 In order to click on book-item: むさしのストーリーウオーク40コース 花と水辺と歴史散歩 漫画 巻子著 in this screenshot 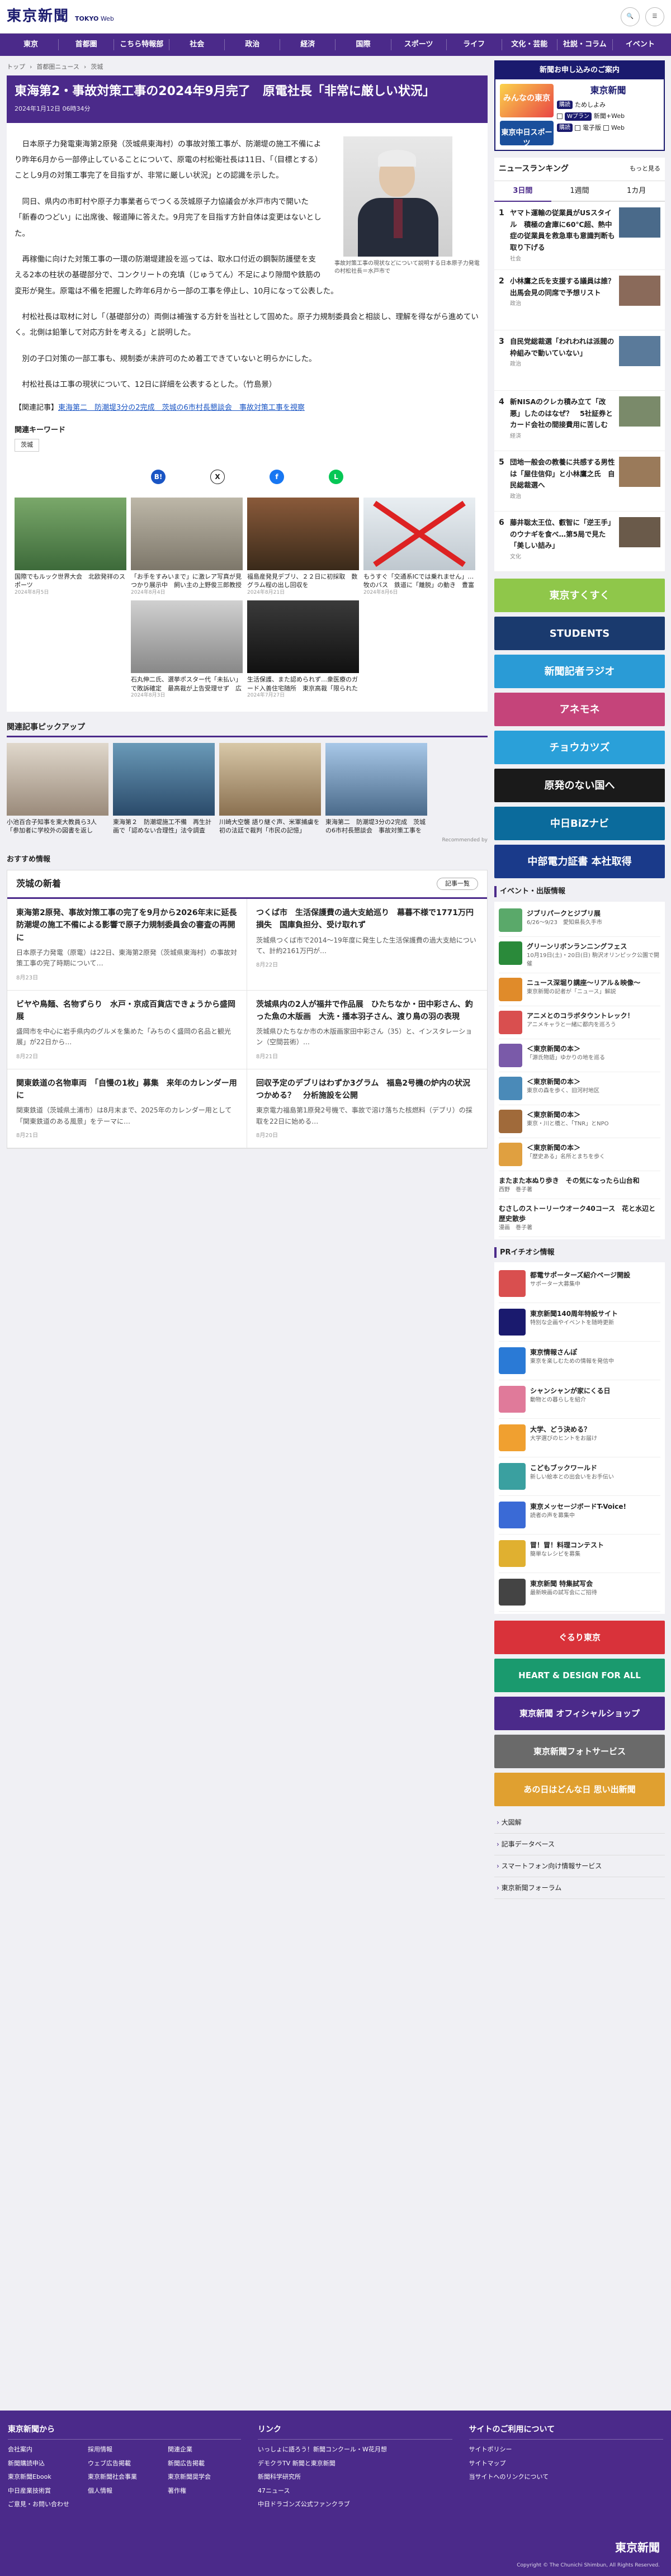, I will do `click(580, 1218)`.